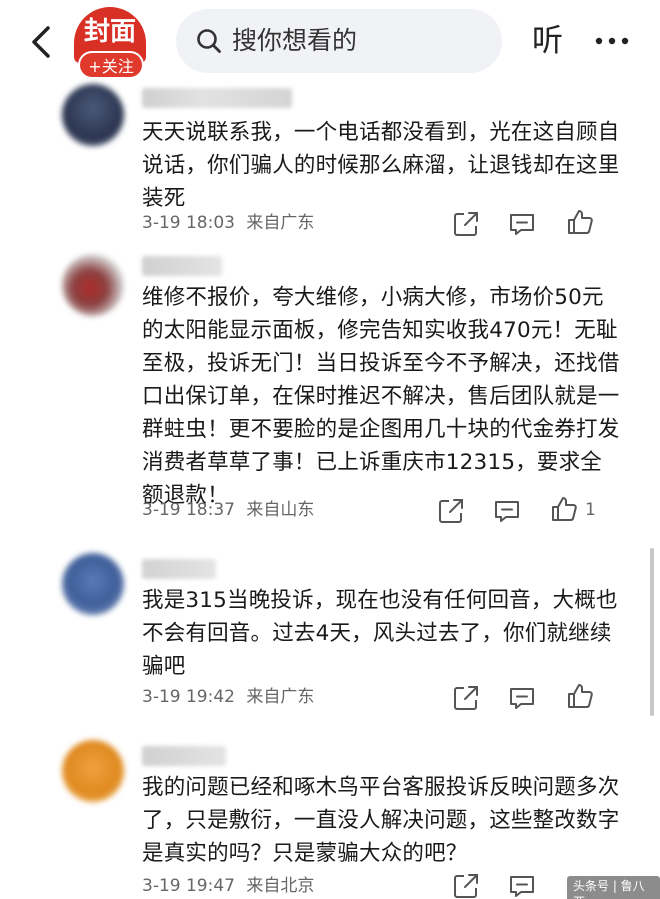 The image size is (660, 899). I want to click on watermark: 头条号 | 鲁八两, so click(613, 887).